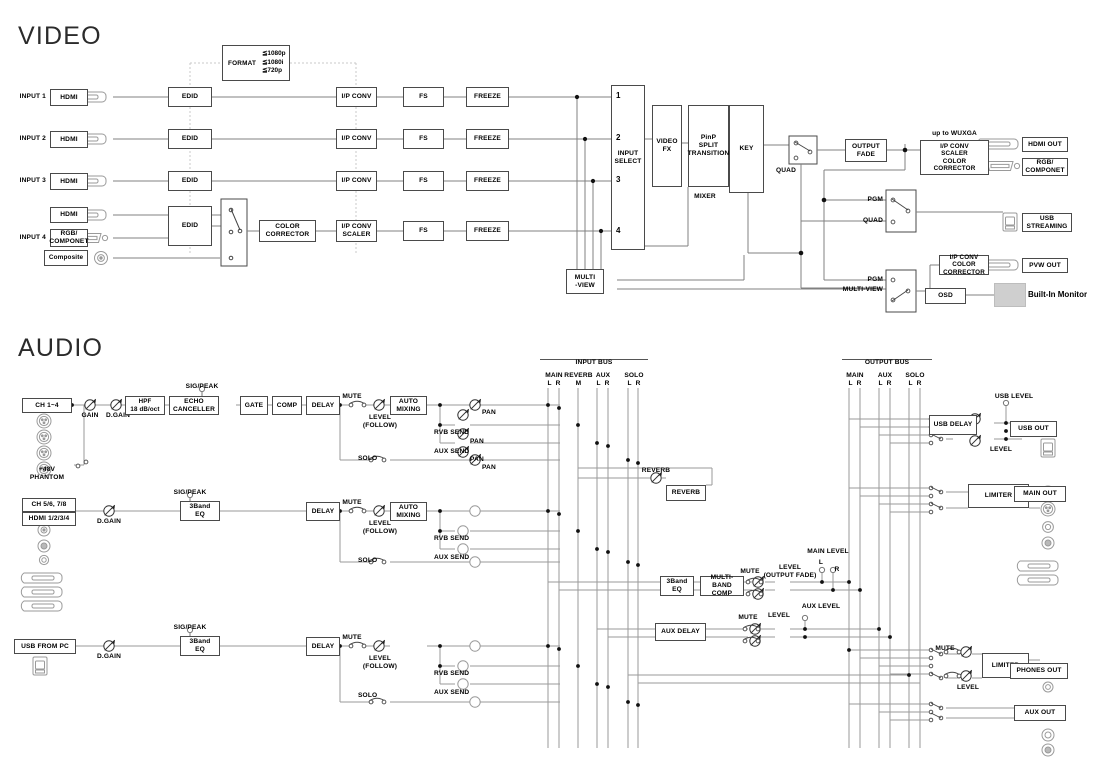  I want to click on fs-2: FS, so click(423, 139).